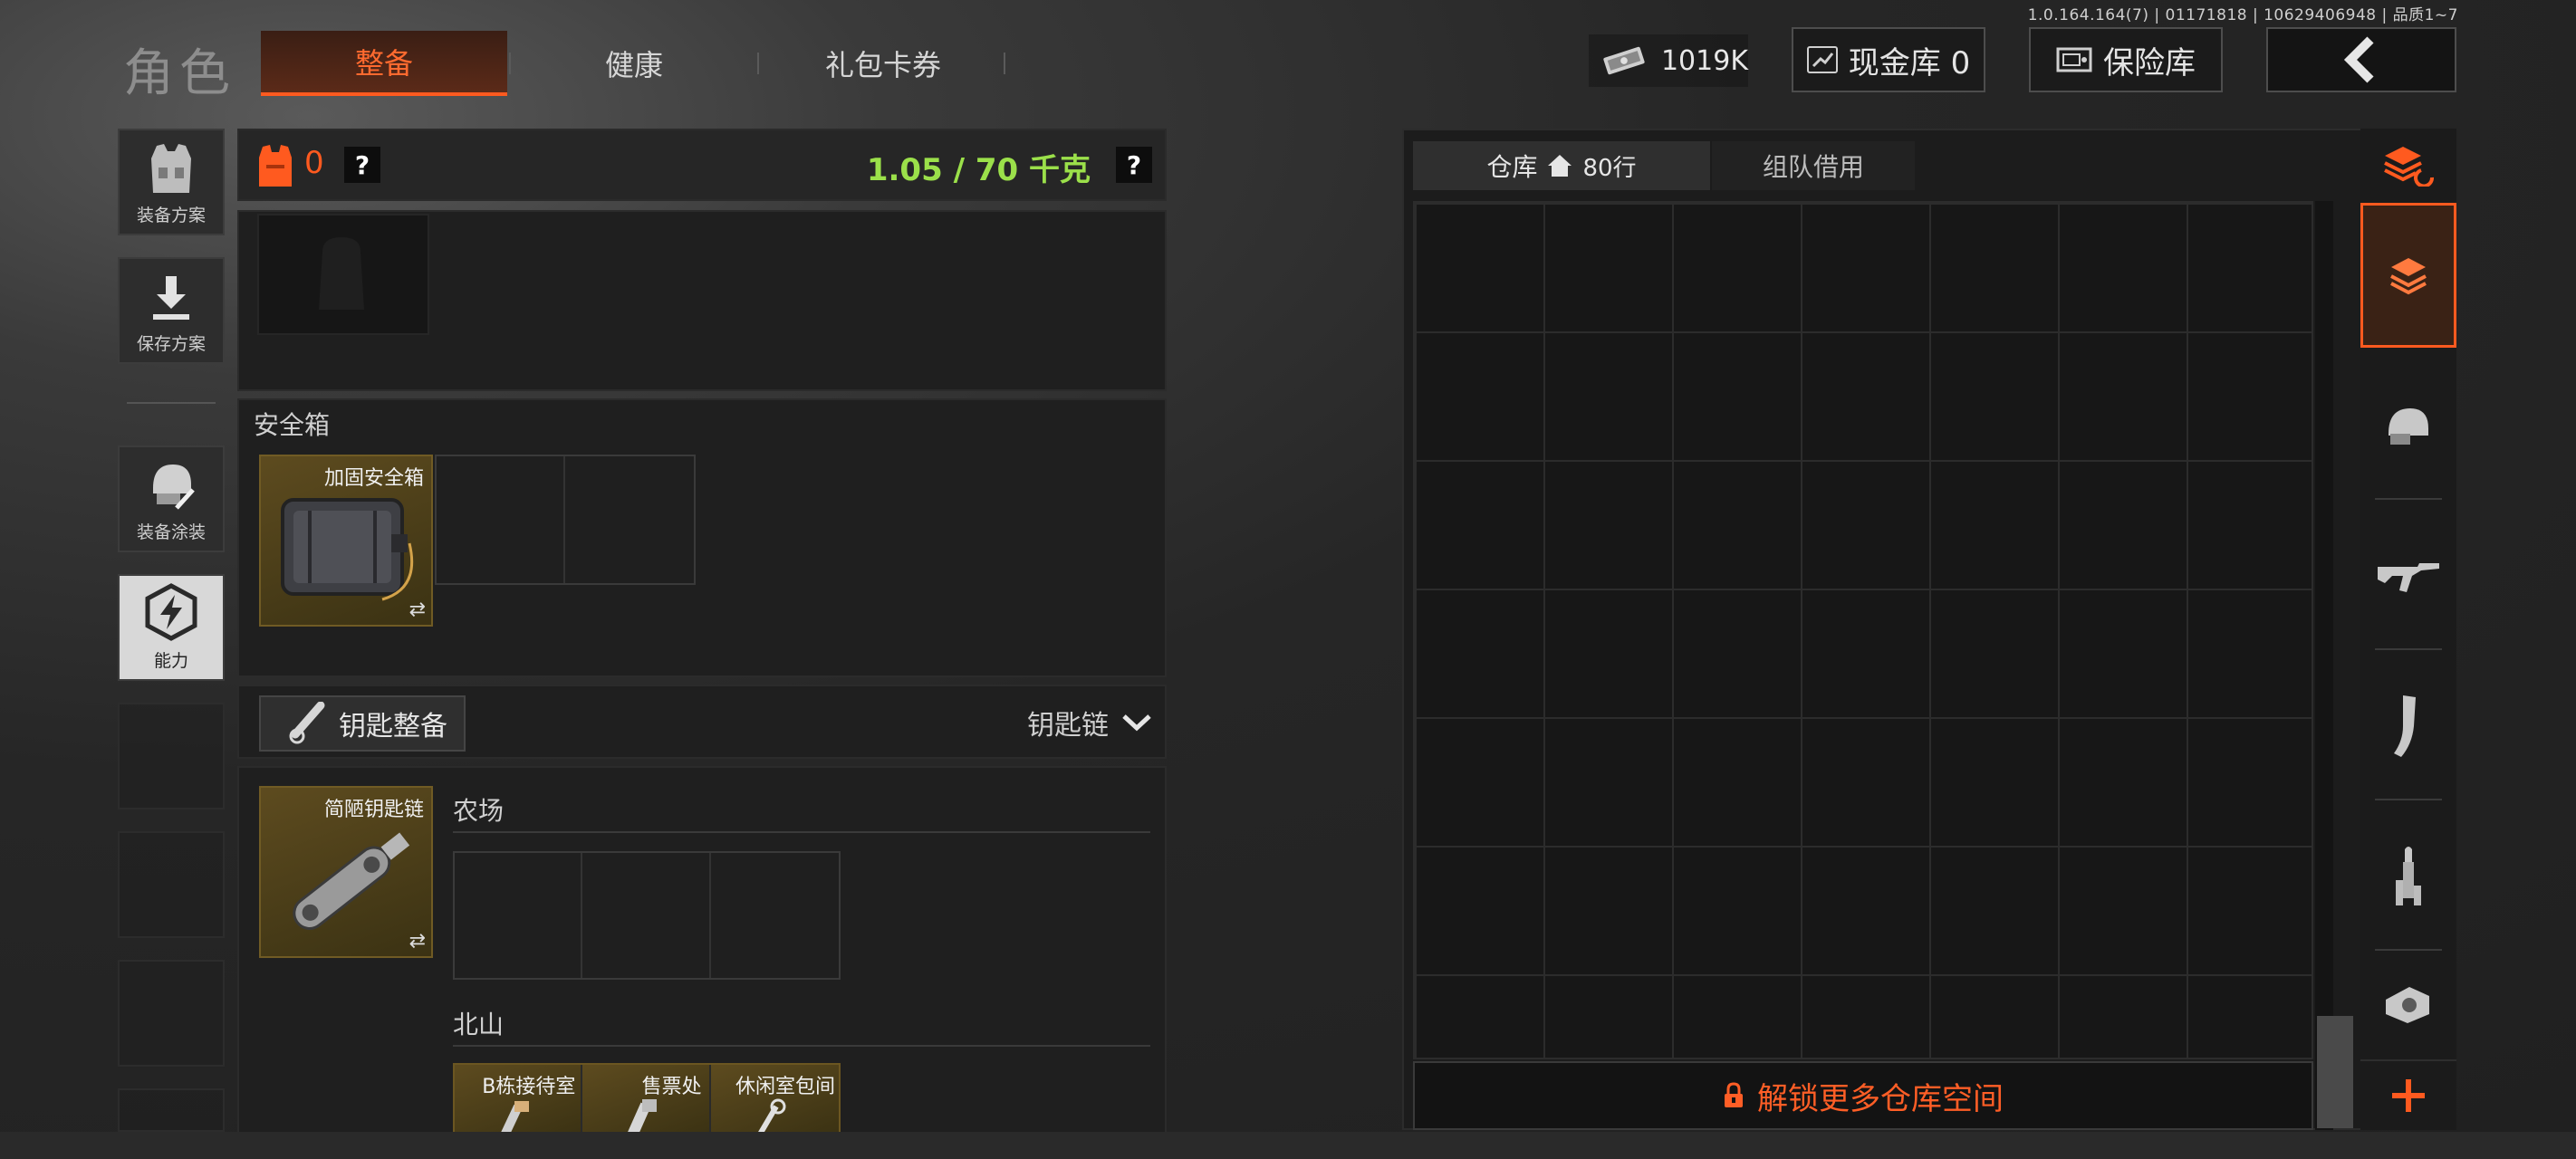 The width and height of the screenshot is (2576, 1159). Describe the element at coordinates (171, 532) in the screenshot. I see `sidebar-item-label: 装备涂装` at that location.